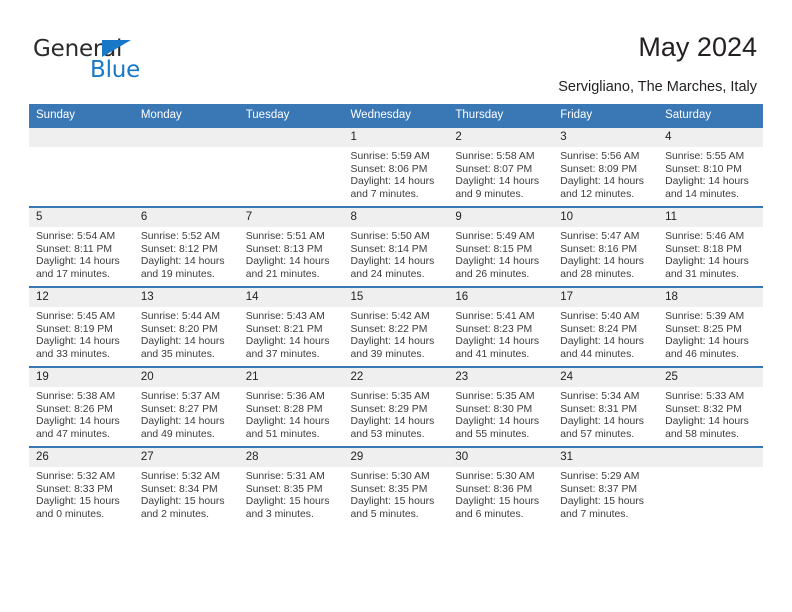  I want to click on daylight-text: Daylight: 14 hours and 37 minutes., so click(287, 348).